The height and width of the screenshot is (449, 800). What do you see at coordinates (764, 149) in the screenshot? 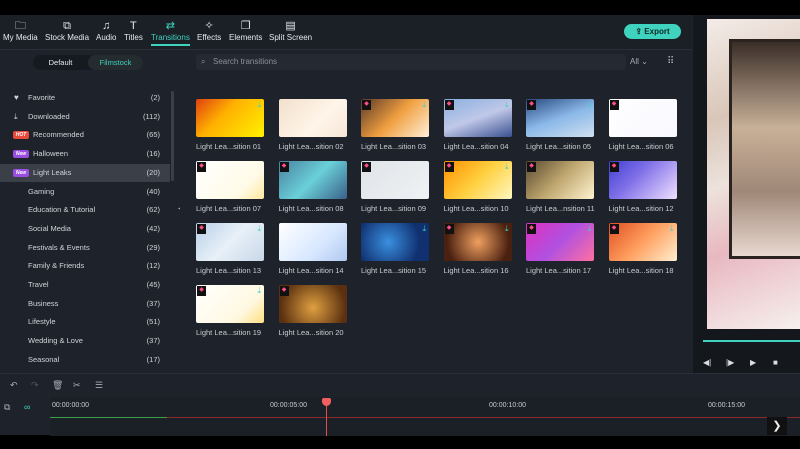
I see `preview-frame` at bounding box center [764, 149].